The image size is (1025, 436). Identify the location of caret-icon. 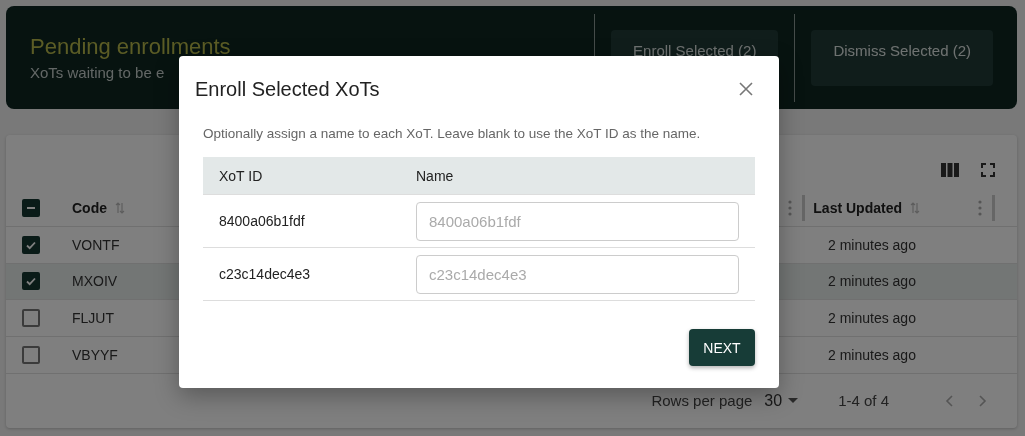
(793, 400).